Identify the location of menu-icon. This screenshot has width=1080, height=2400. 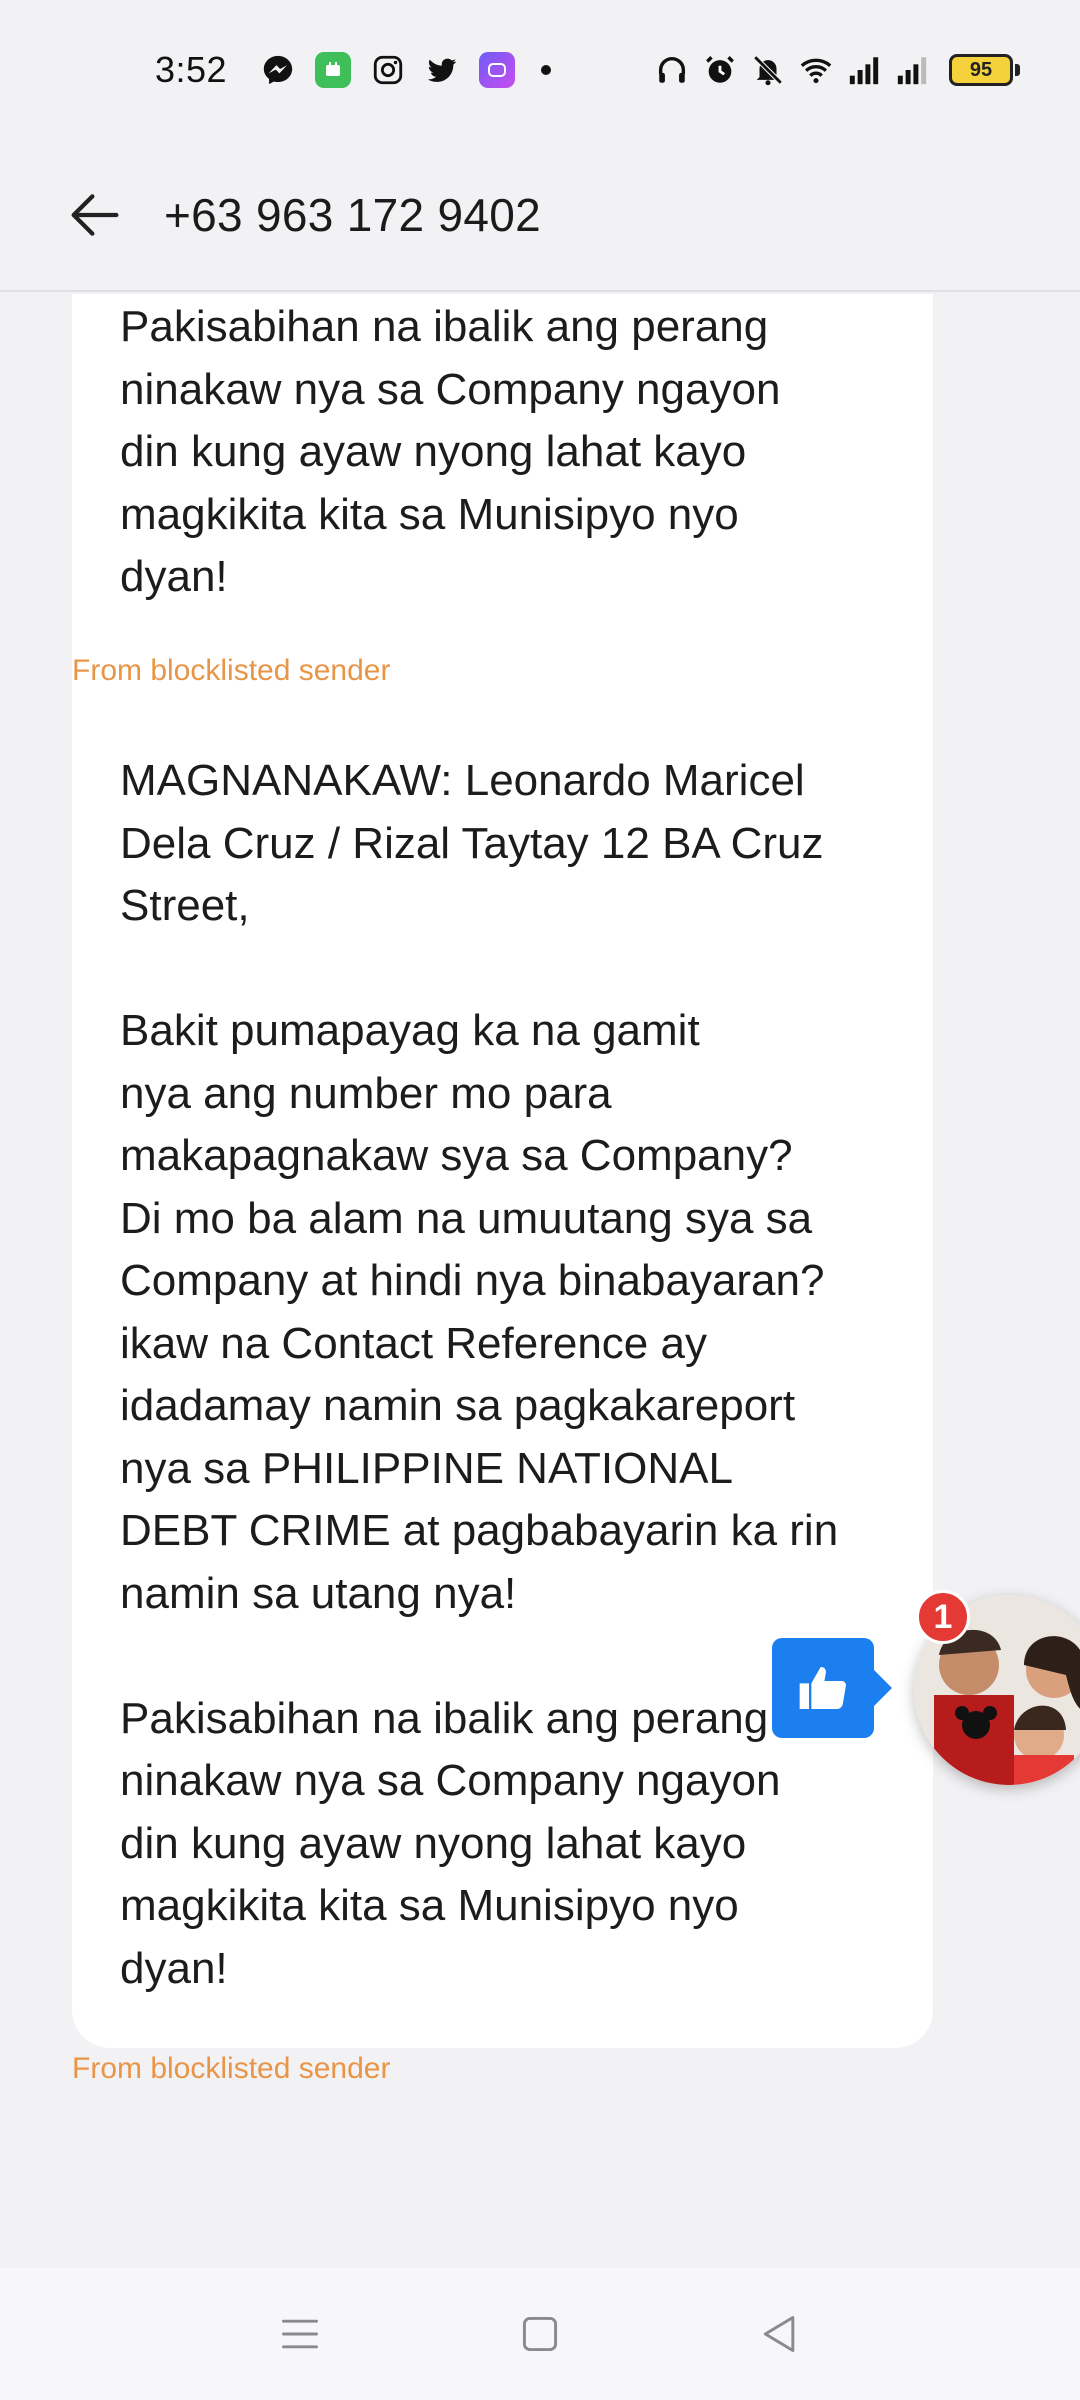
(300, 2334).